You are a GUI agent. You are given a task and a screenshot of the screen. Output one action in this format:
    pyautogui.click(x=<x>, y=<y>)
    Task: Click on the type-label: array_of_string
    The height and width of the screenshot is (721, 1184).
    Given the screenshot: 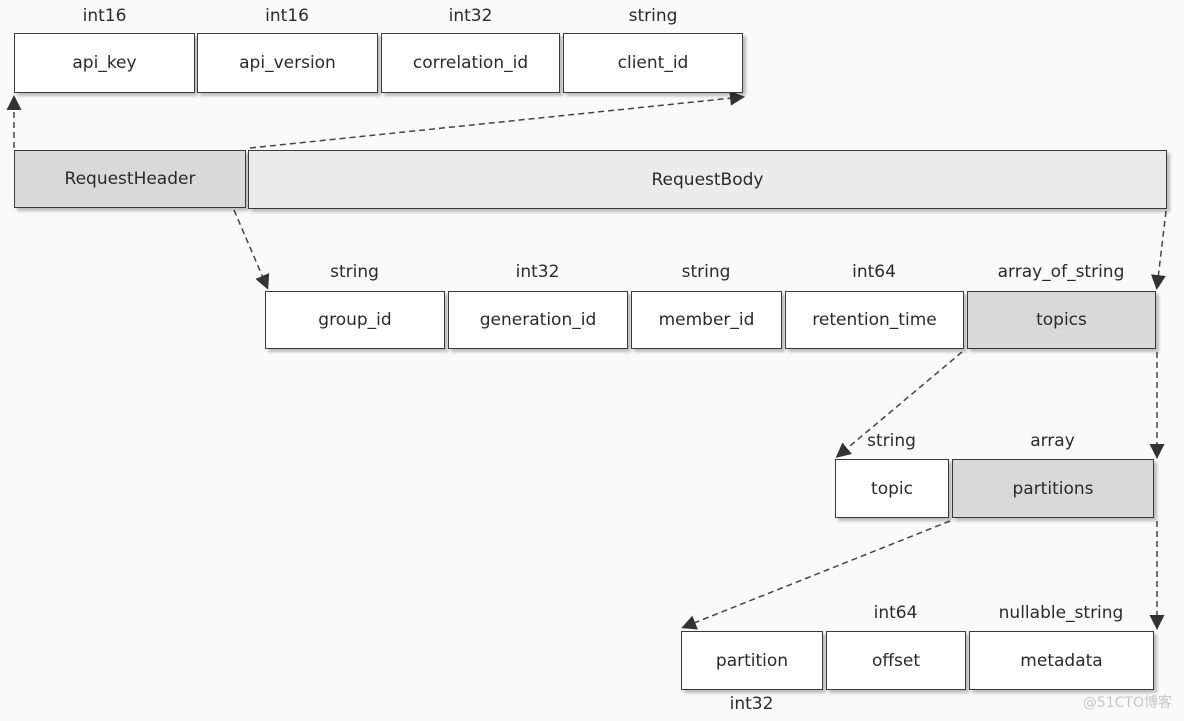 What is the action you would take?
    pyautogui.click(x=1061, y=272)
    